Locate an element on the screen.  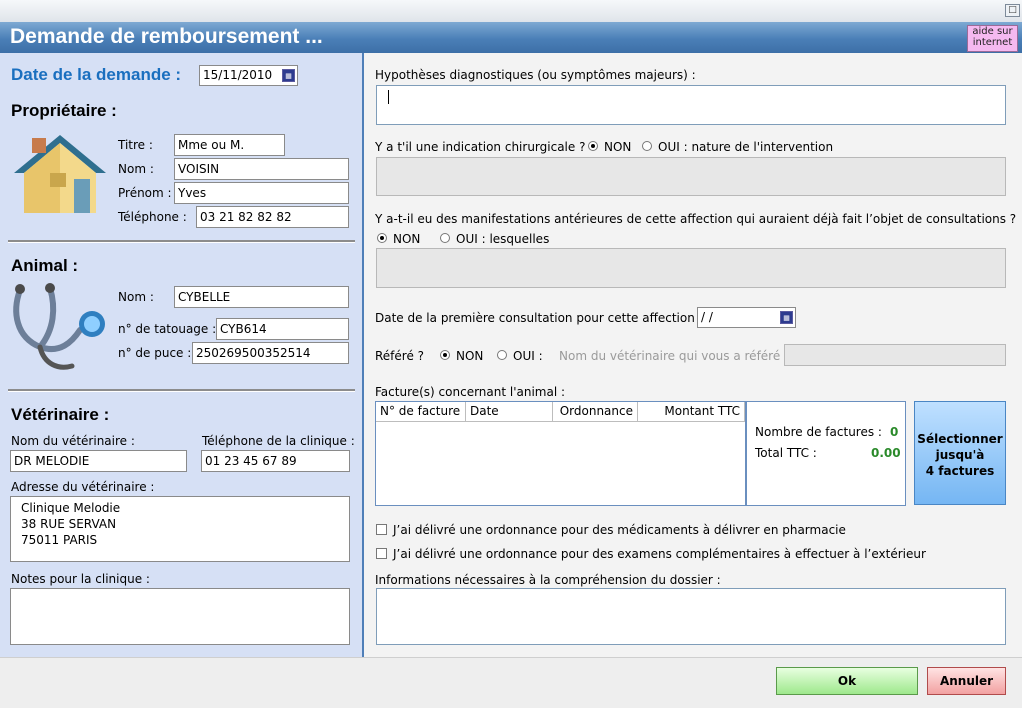
select-button-line: jusqu'à is located at coordinates (960, 455).